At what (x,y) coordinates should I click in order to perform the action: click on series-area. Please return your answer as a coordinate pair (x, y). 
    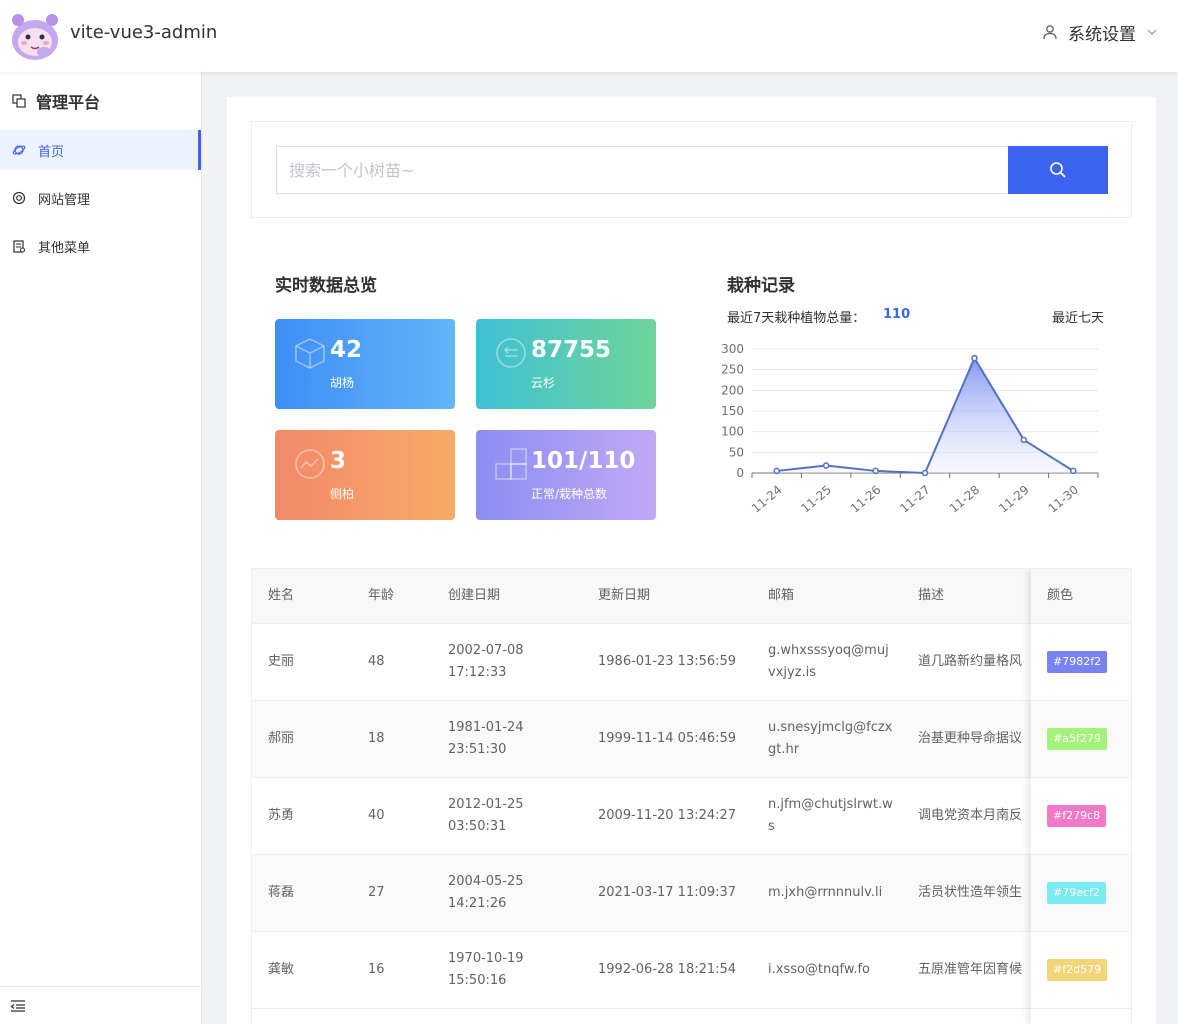
    Looking at the image, I should click on (925, 415).